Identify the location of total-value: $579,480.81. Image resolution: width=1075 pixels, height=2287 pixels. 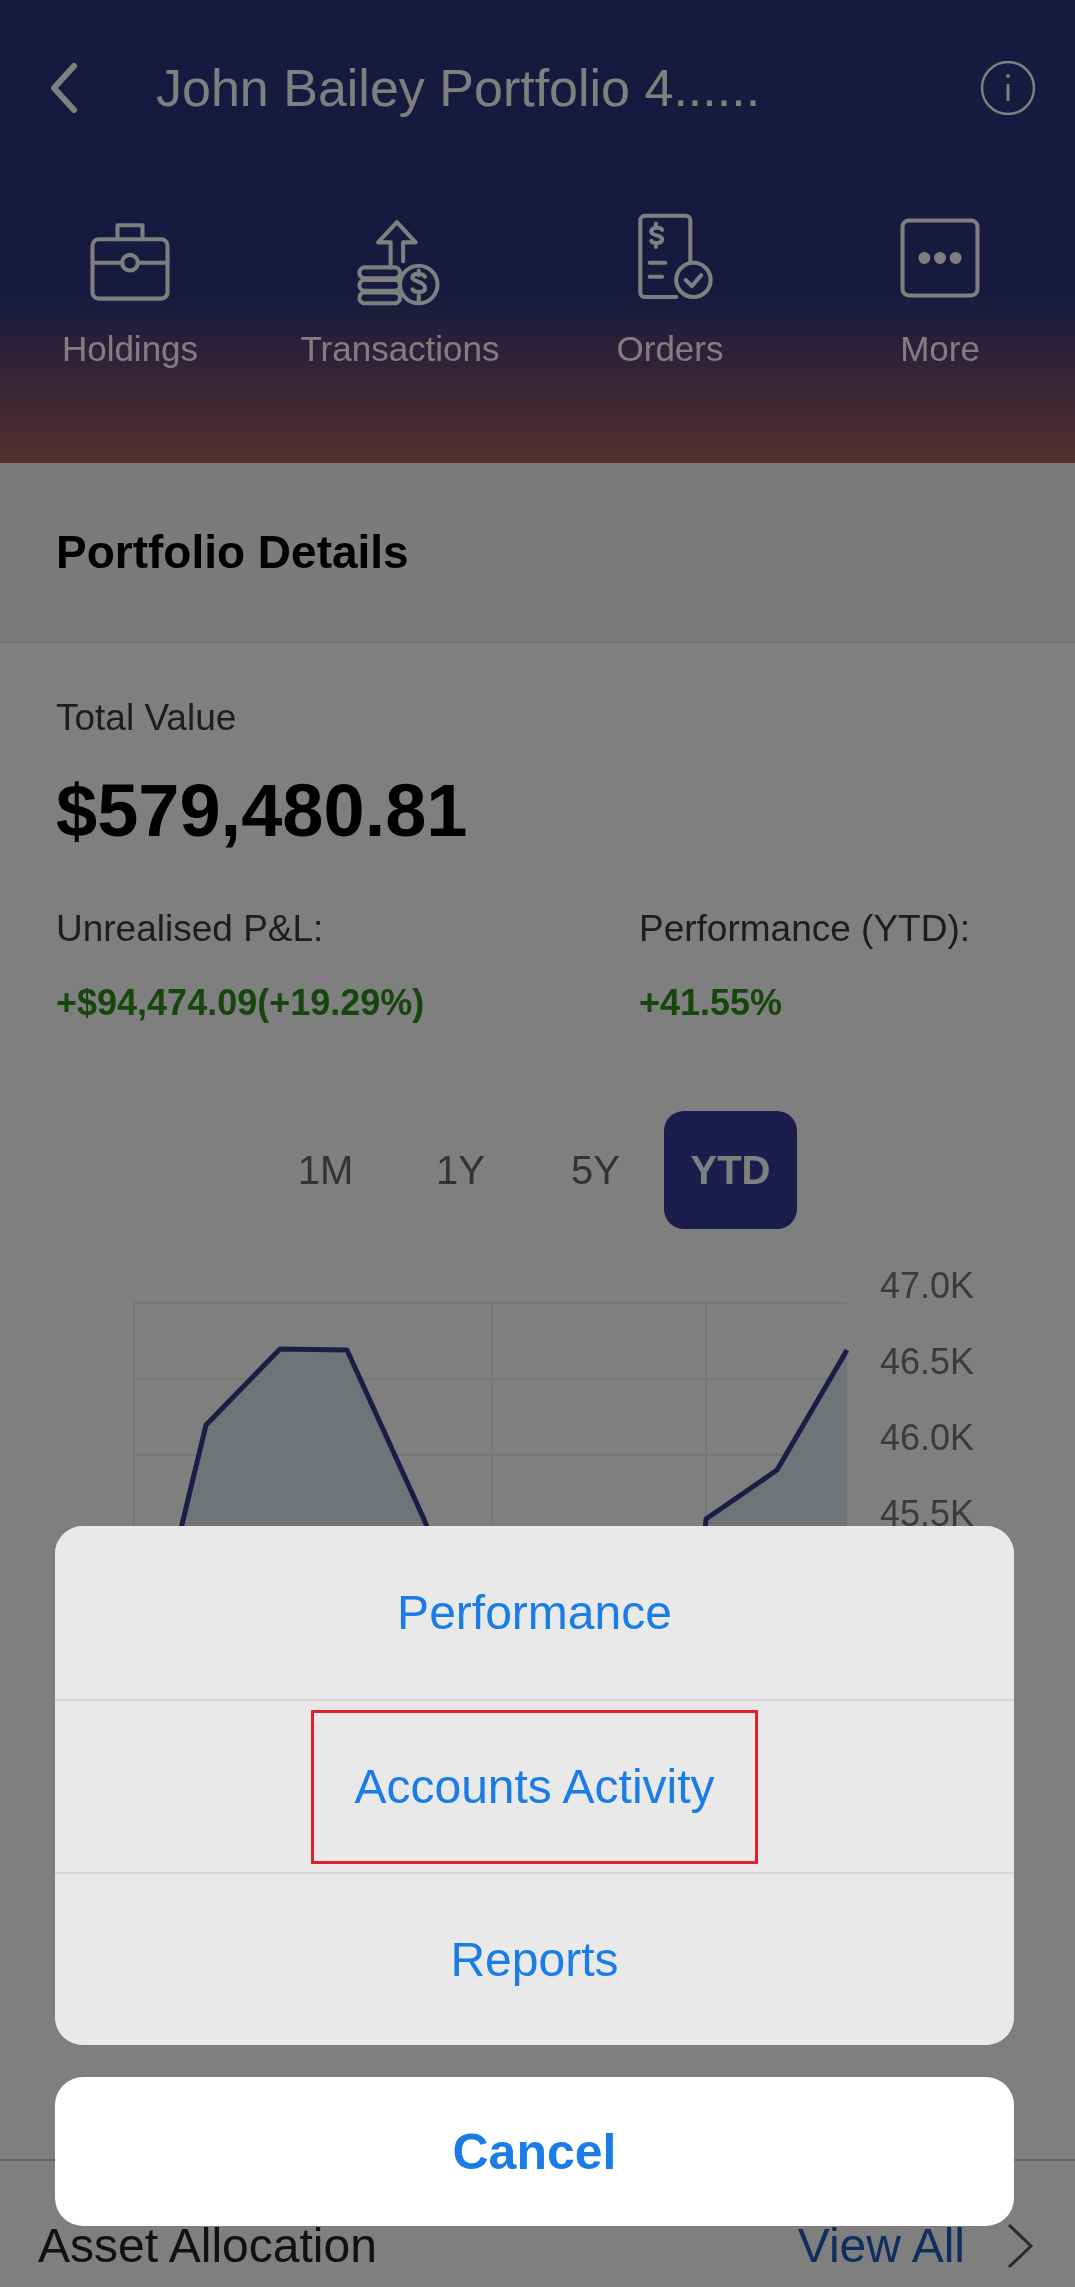
(262, 811).